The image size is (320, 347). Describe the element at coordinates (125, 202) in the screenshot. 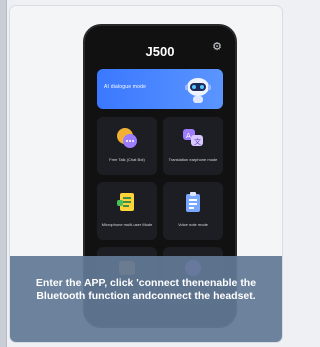

I see `document-chat-icon` at that location.